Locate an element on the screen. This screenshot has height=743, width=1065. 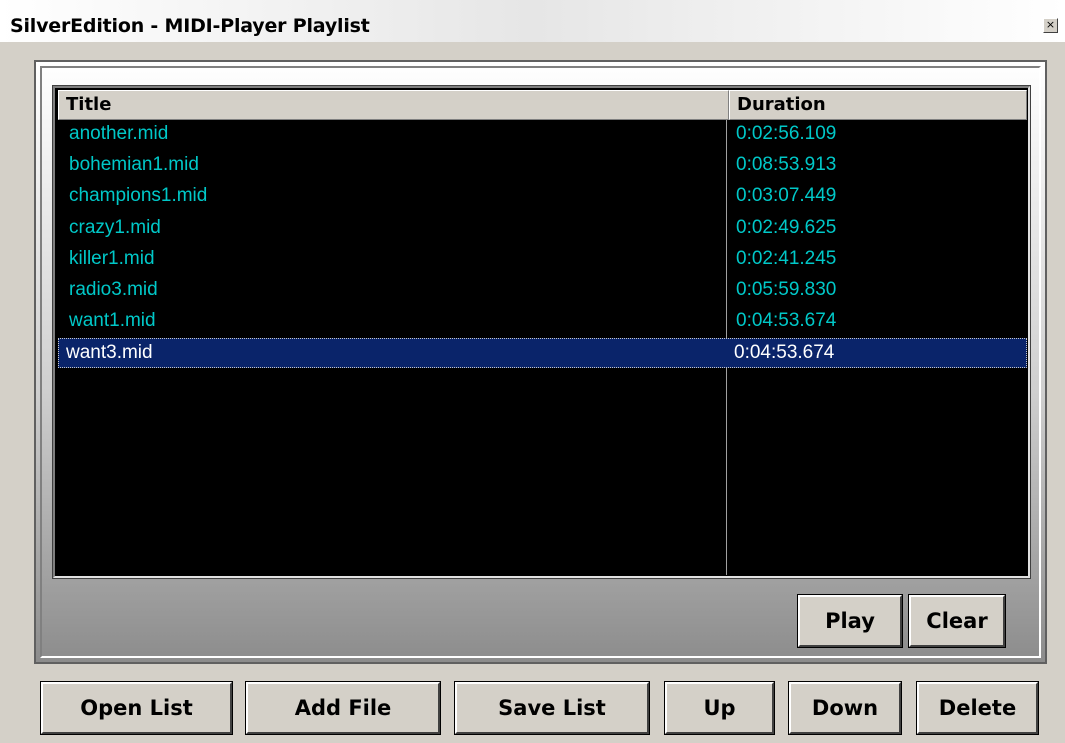
play-button: Play is located at coordinates (850, 621).